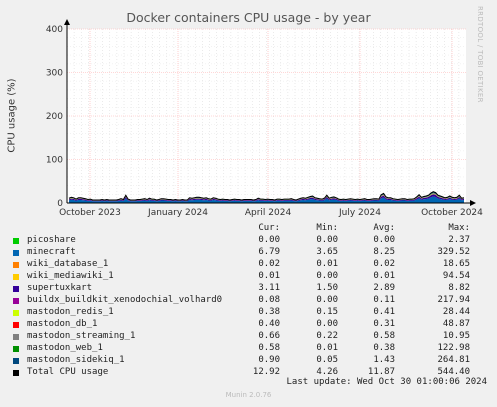 This screenshot has height=407, width=497. What do you see at coordinates (384, 252) in the screenshot?
I see `legend-avg-value: 8.25` at bounding box center [384, 252].